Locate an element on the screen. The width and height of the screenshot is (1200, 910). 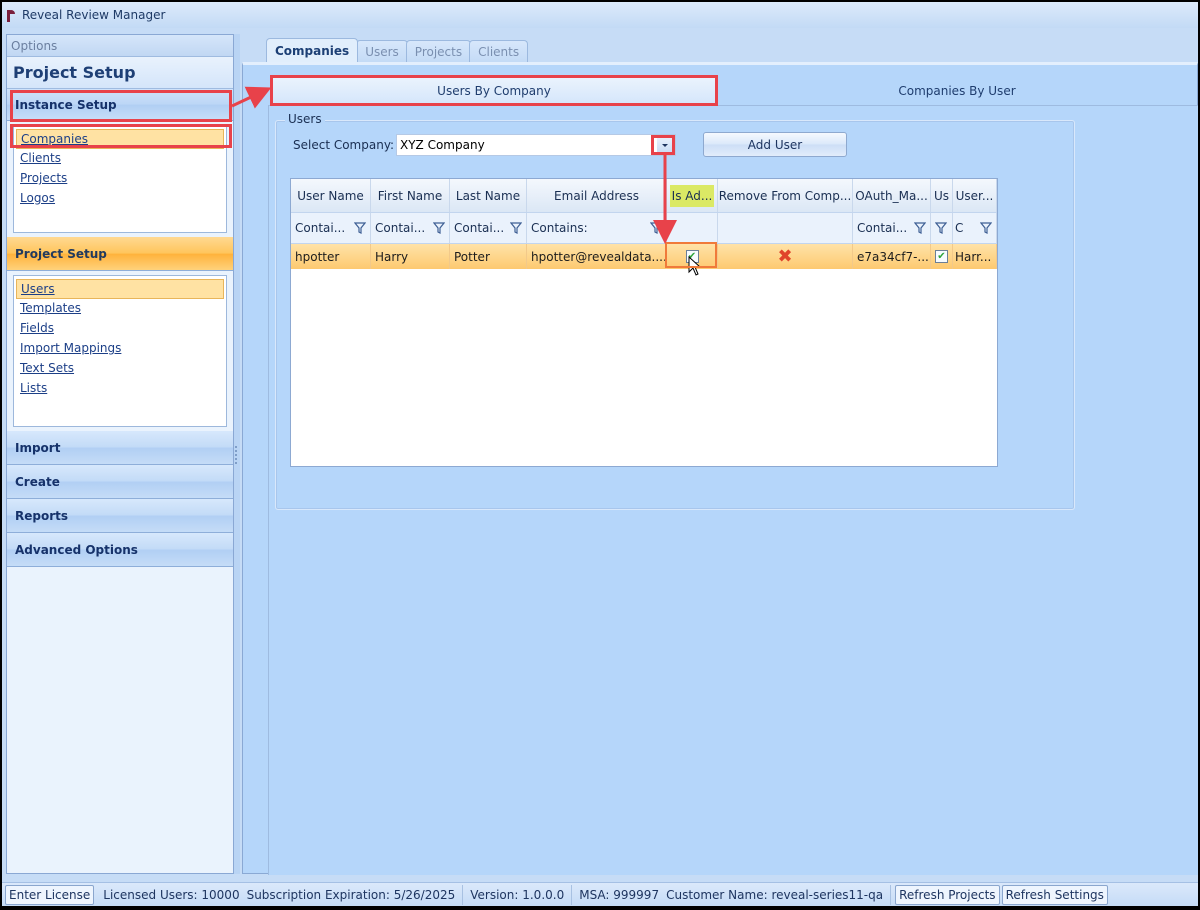
tab-clients: Clients is located at coordinates (499, 51).